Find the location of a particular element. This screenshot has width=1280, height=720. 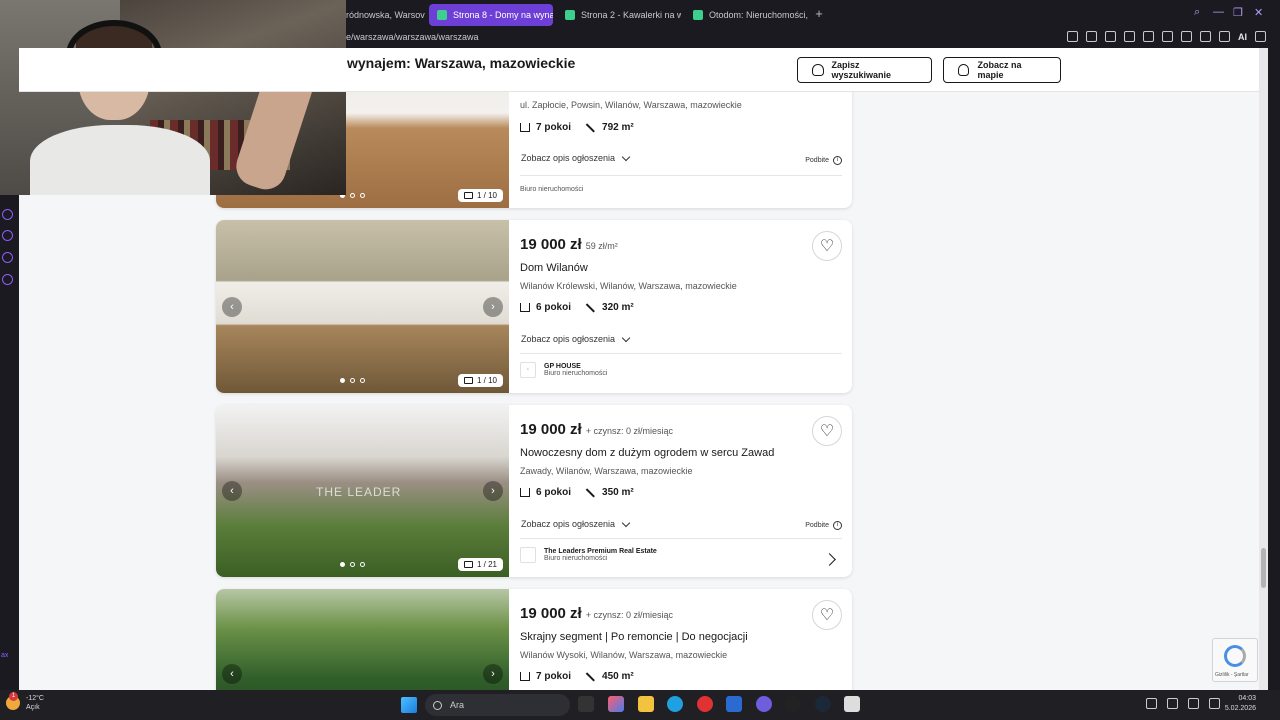

maximize-button: ❐ is located at coordinates (1238, 12).